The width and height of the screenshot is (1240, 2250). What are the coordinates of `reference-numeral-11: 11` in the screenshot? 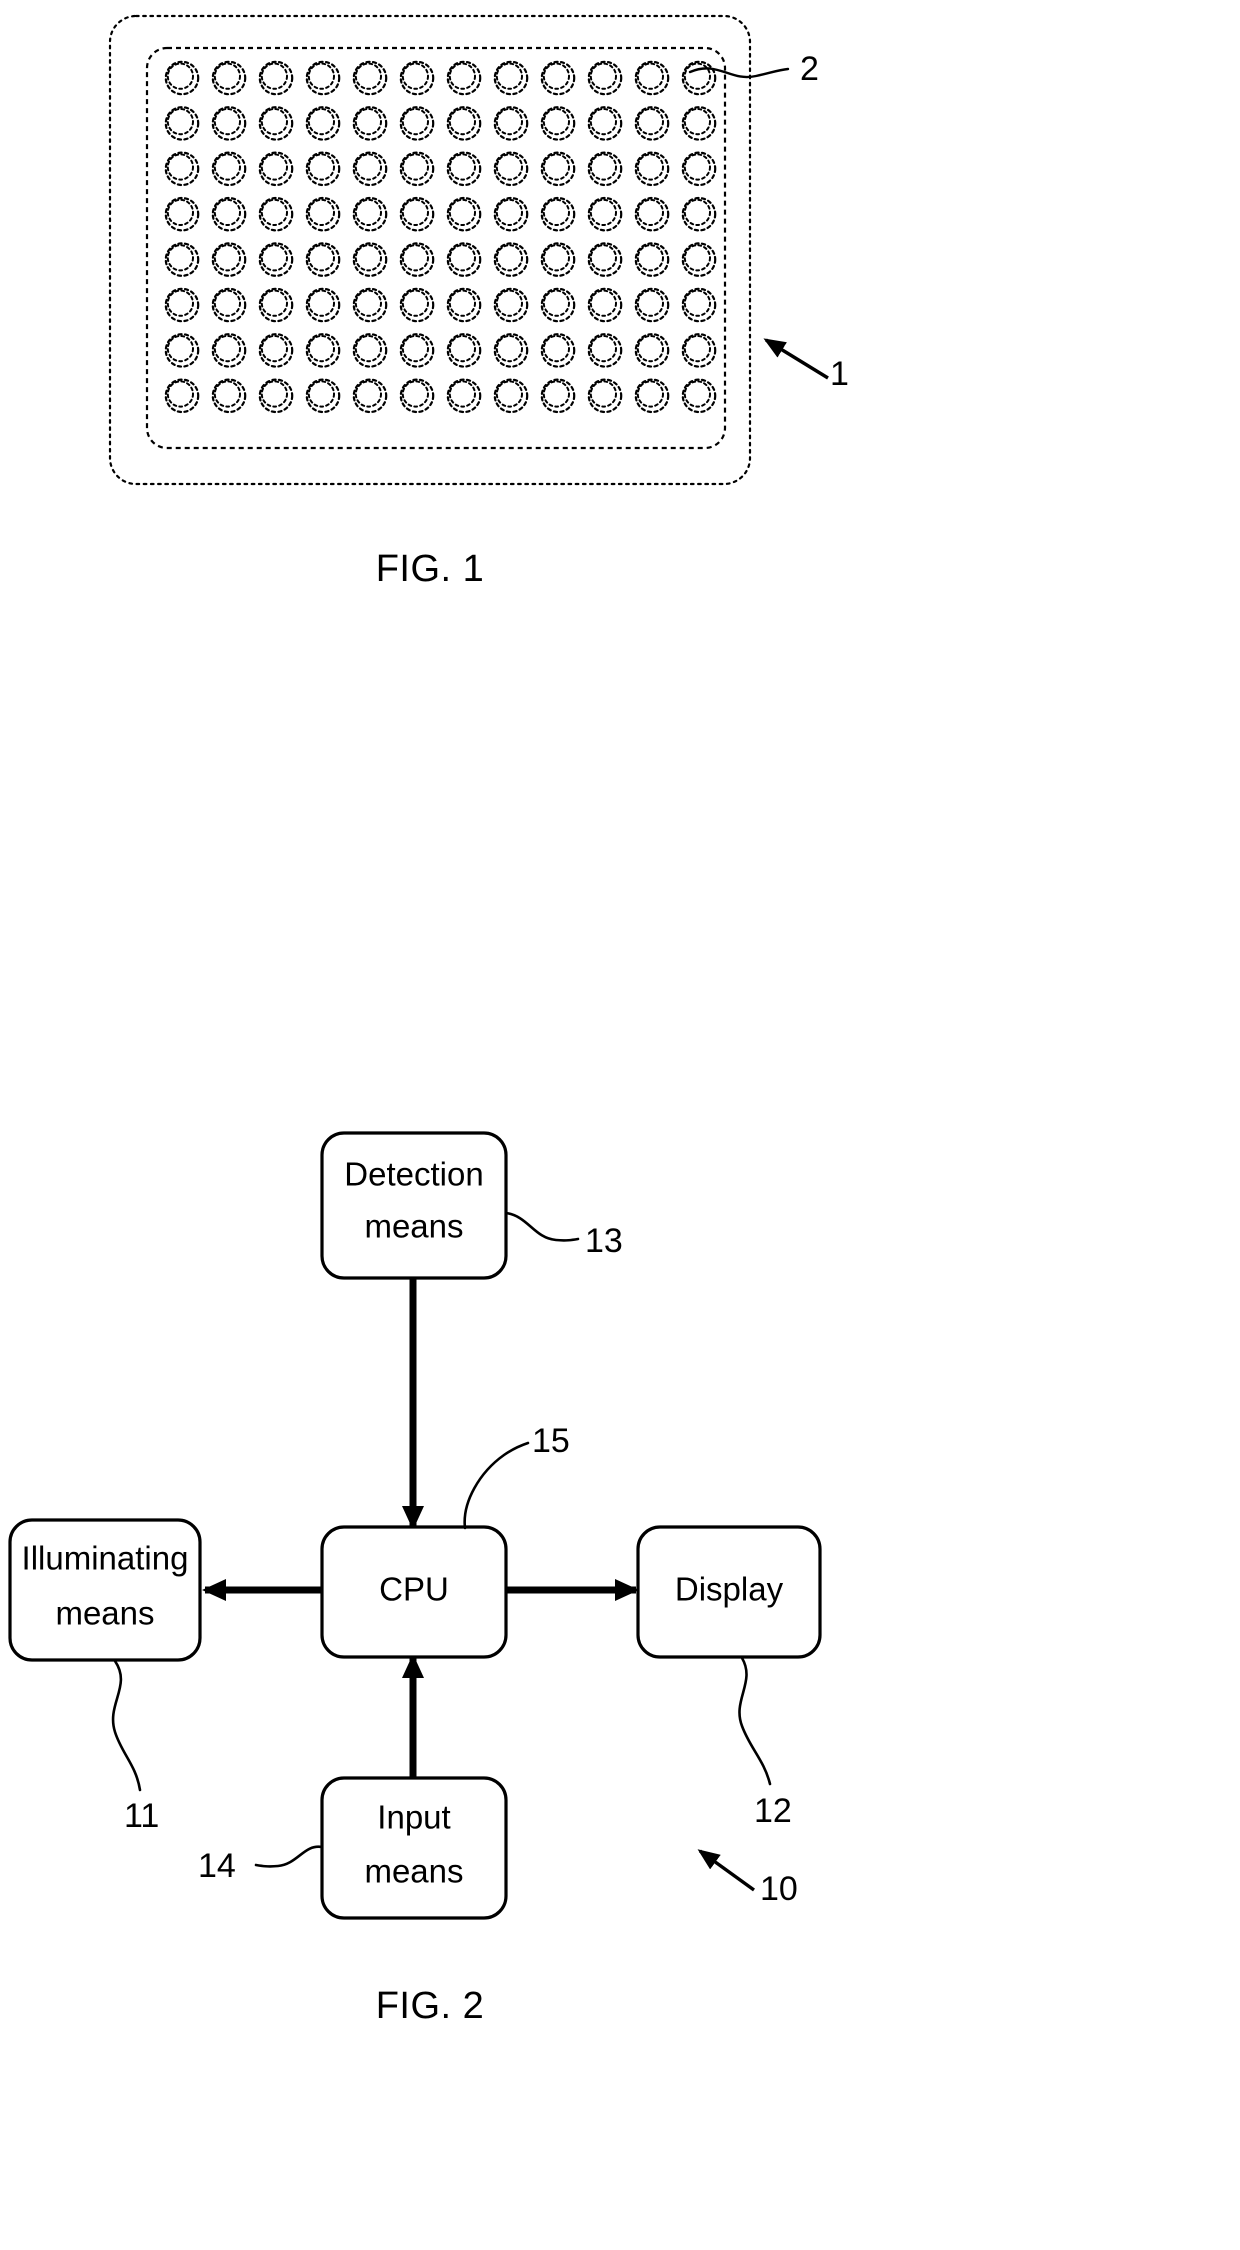 It's located at (142, 1816).